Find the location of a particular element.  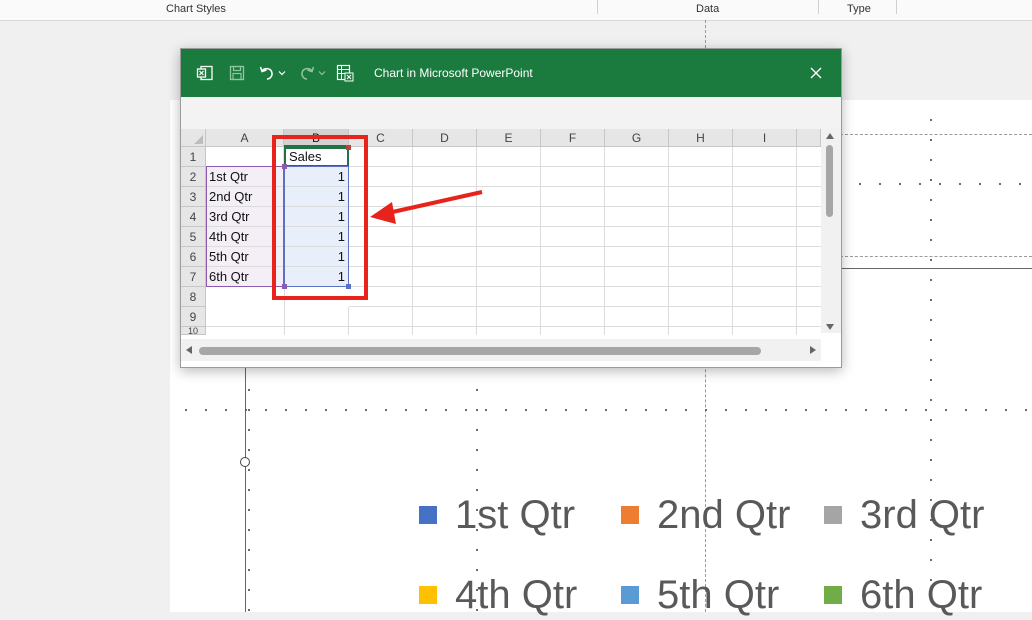

legend-item: 3rd Qtr is located at coordinates (904, 515).